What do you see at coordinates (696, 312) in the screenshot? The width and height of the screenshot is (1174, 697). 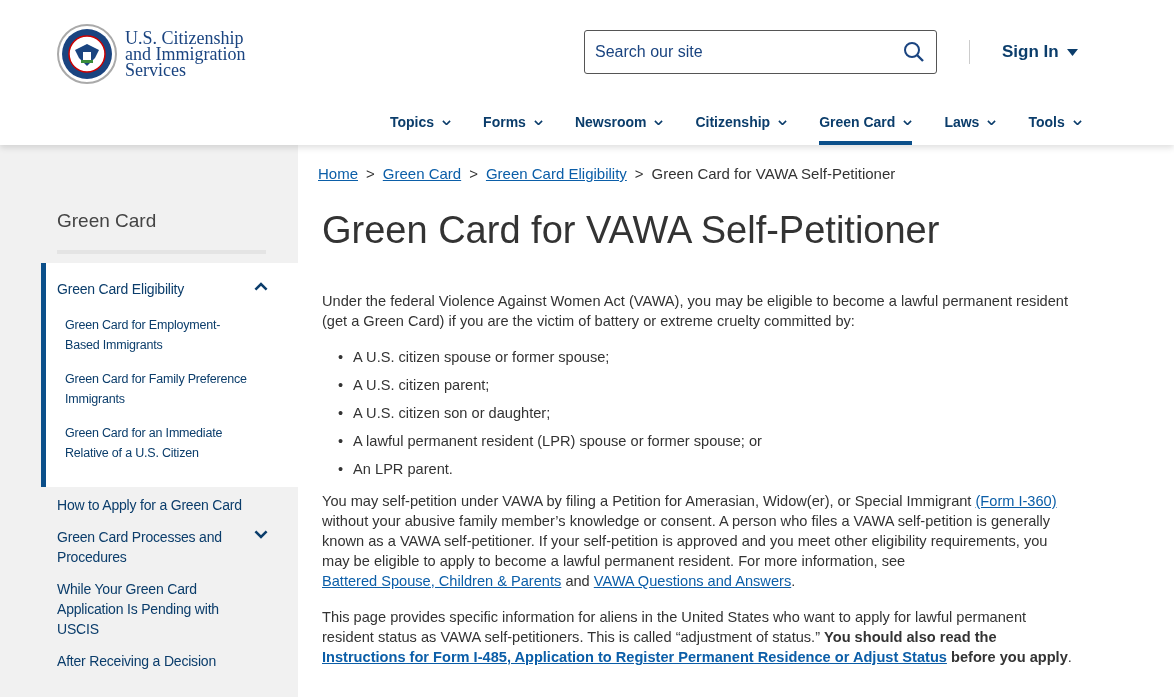 I see `intro-paragraph: Under the federal Violence Against Women Act (VAWA), you may be eligible to become a lawful permanent resident (get a Green Card) if you are the victim of battery or extreme cruelty committed by:` at bounding box center [696, 312].